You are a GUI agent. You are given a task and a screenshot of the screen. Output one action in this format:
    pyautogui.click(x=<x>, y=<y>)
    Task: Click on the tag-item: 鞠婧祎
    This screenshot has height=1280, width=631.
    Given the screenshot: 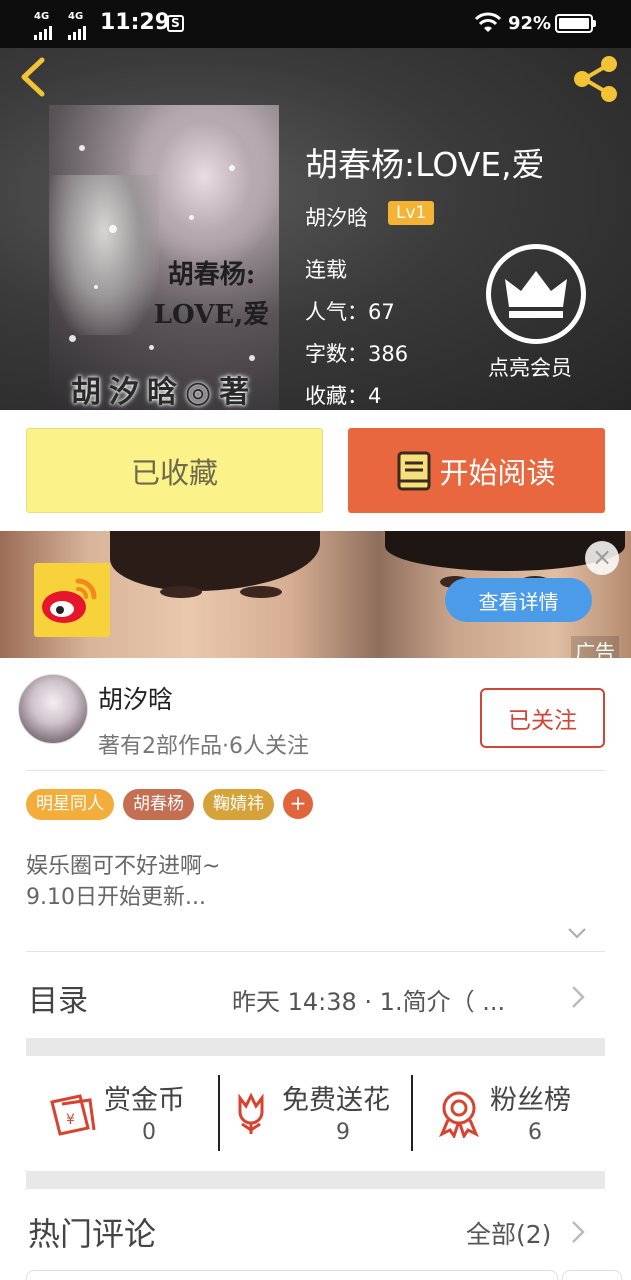 What is the action you would take?
    pyautogui.click(x=238, y=804)
    